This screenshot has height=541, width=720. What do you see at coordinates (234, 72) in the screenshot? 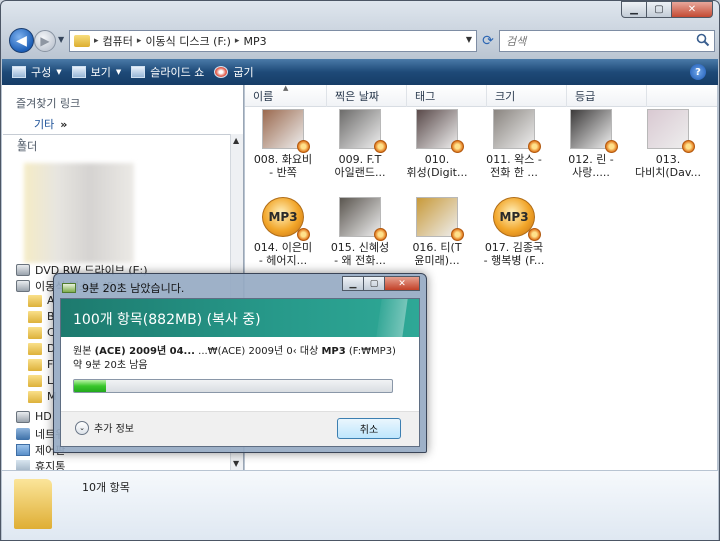
I see `burn-button: 굽기` at bounding box center [234, 72].